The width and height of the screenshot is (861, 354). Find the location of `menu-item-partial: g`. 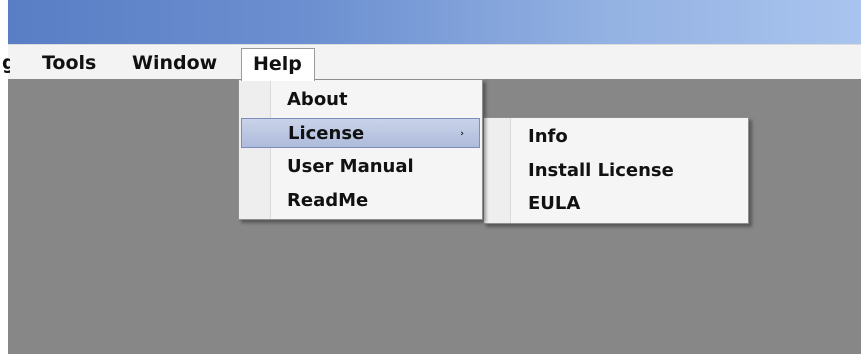

menu-item-partial: g is located at coordinates (6, 63).